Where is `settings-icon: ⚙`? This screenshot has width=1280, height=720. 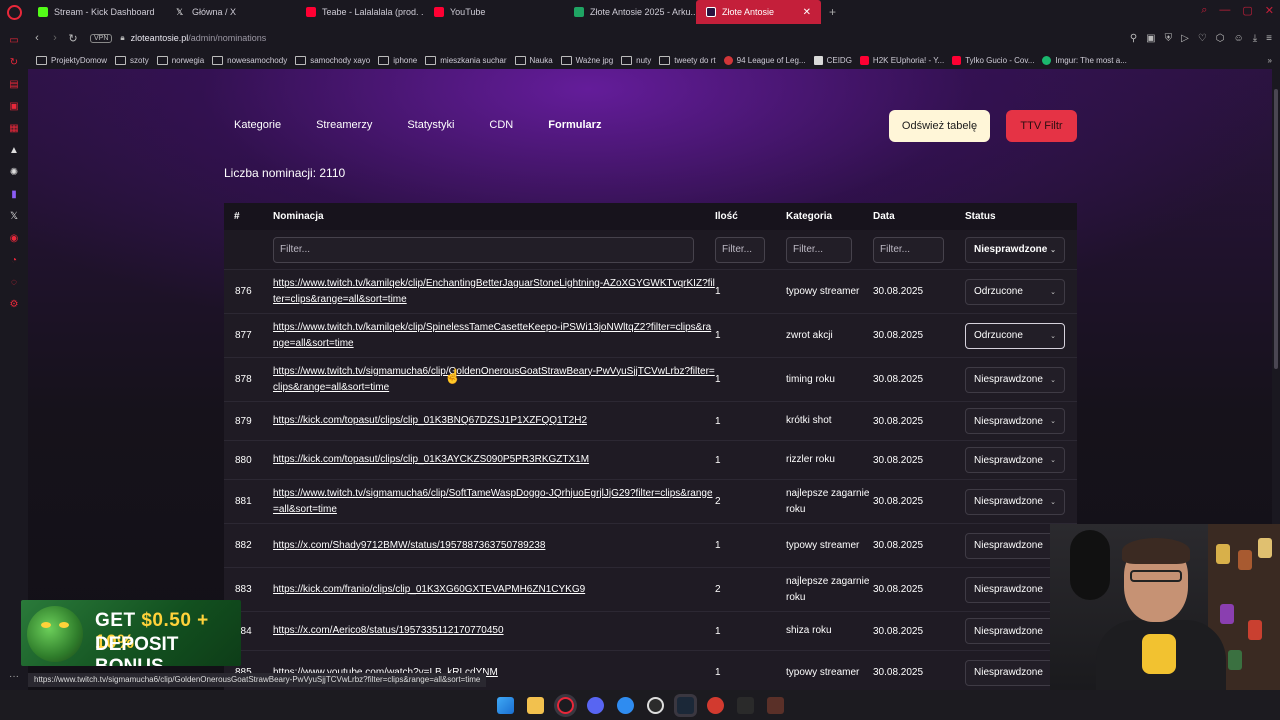 settings-icon: ⚙ is located at coordinates (14, 304).